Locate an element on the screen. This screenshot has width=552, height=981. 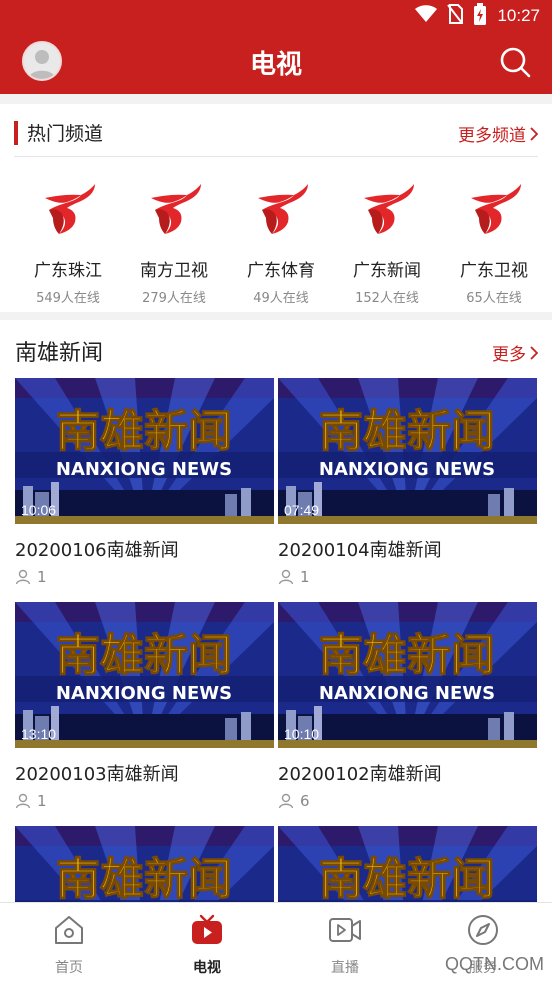
status-time: 10:27 is located at coordinates (518, 15).